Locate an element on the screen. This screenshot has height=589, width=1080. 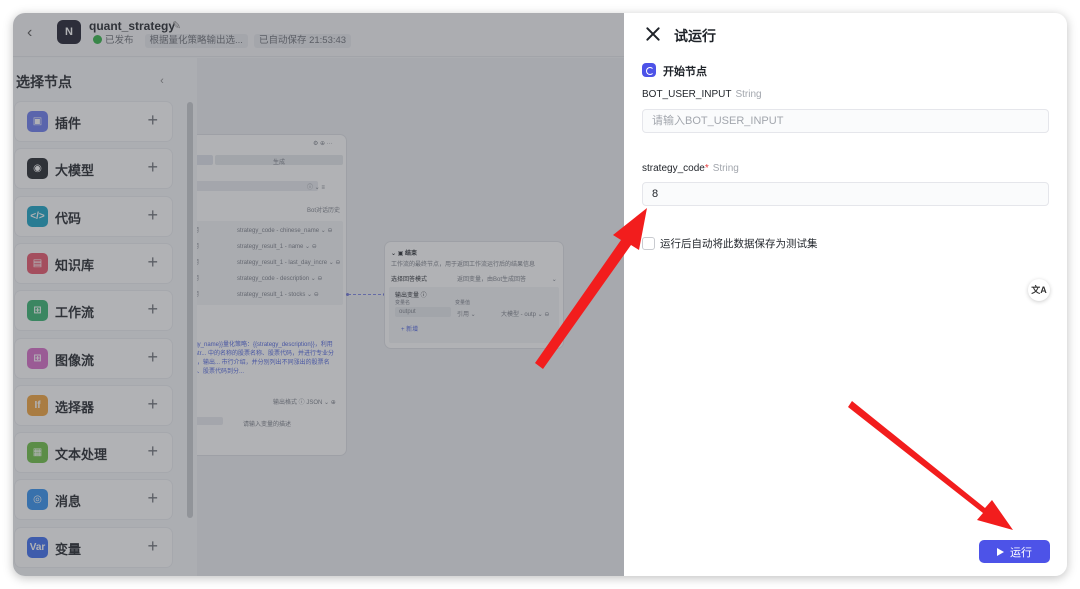
save-testset-label: 运行后自动将此数据保存为测试集 is located at coordinates (739, 244).